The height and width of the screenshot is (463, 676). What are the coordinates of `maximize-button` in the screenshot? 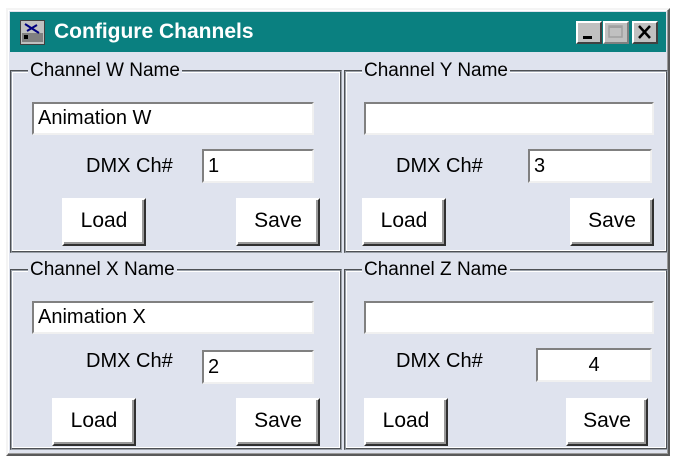 It's located at (616, 32).